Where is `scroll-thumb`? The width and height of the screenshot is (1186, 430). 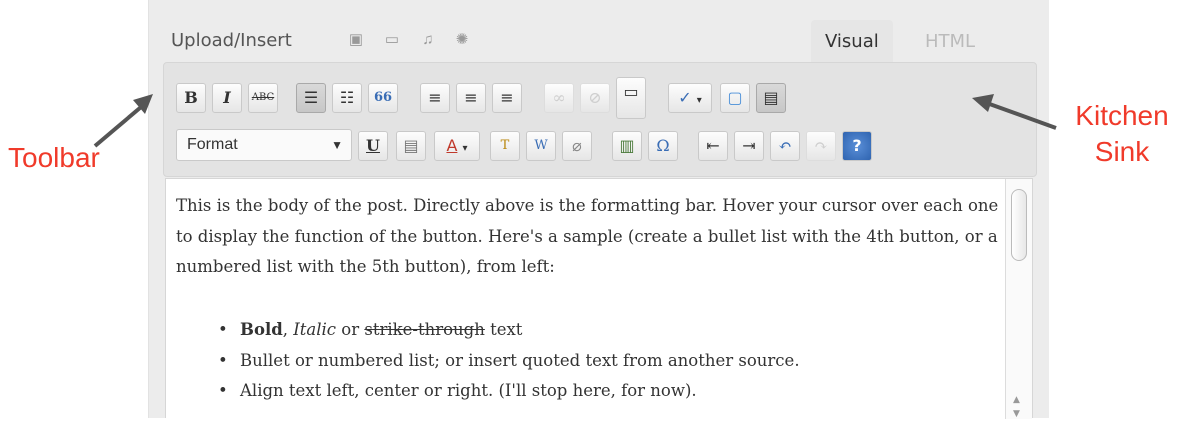
scroll-thumb is located at coordinates (1019, 225).